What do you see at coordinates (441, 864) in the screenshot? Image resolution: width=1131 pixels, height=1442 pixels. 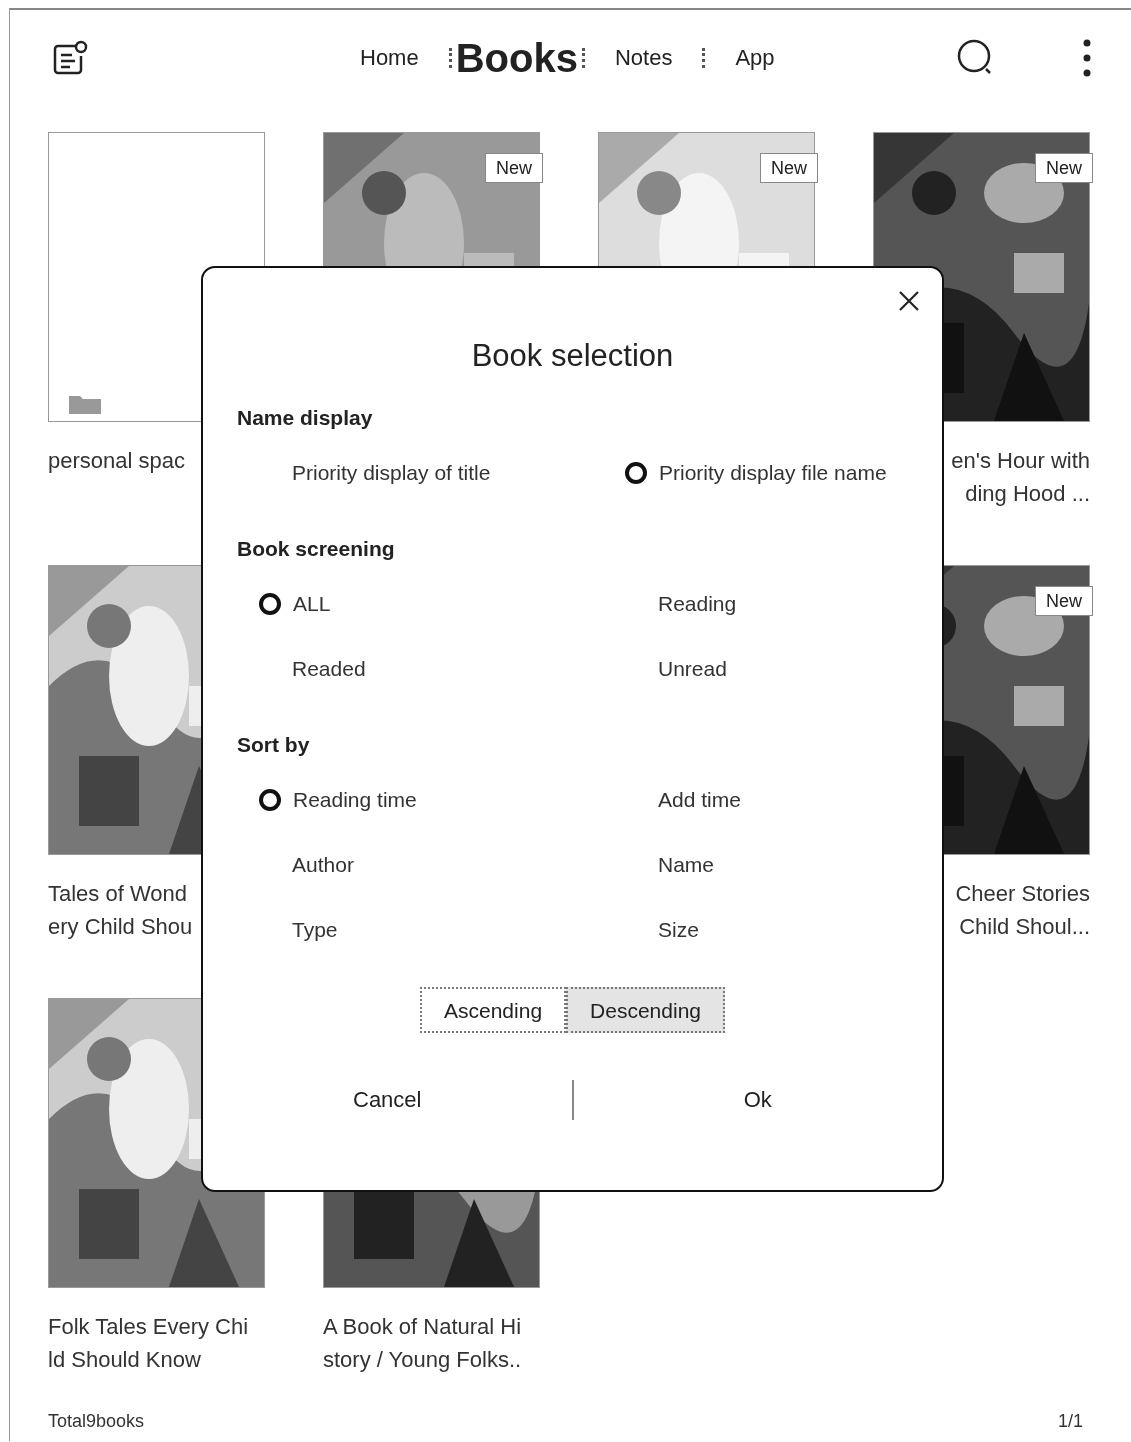 I see `radio-option: Author` at bounding box center [441, 864].